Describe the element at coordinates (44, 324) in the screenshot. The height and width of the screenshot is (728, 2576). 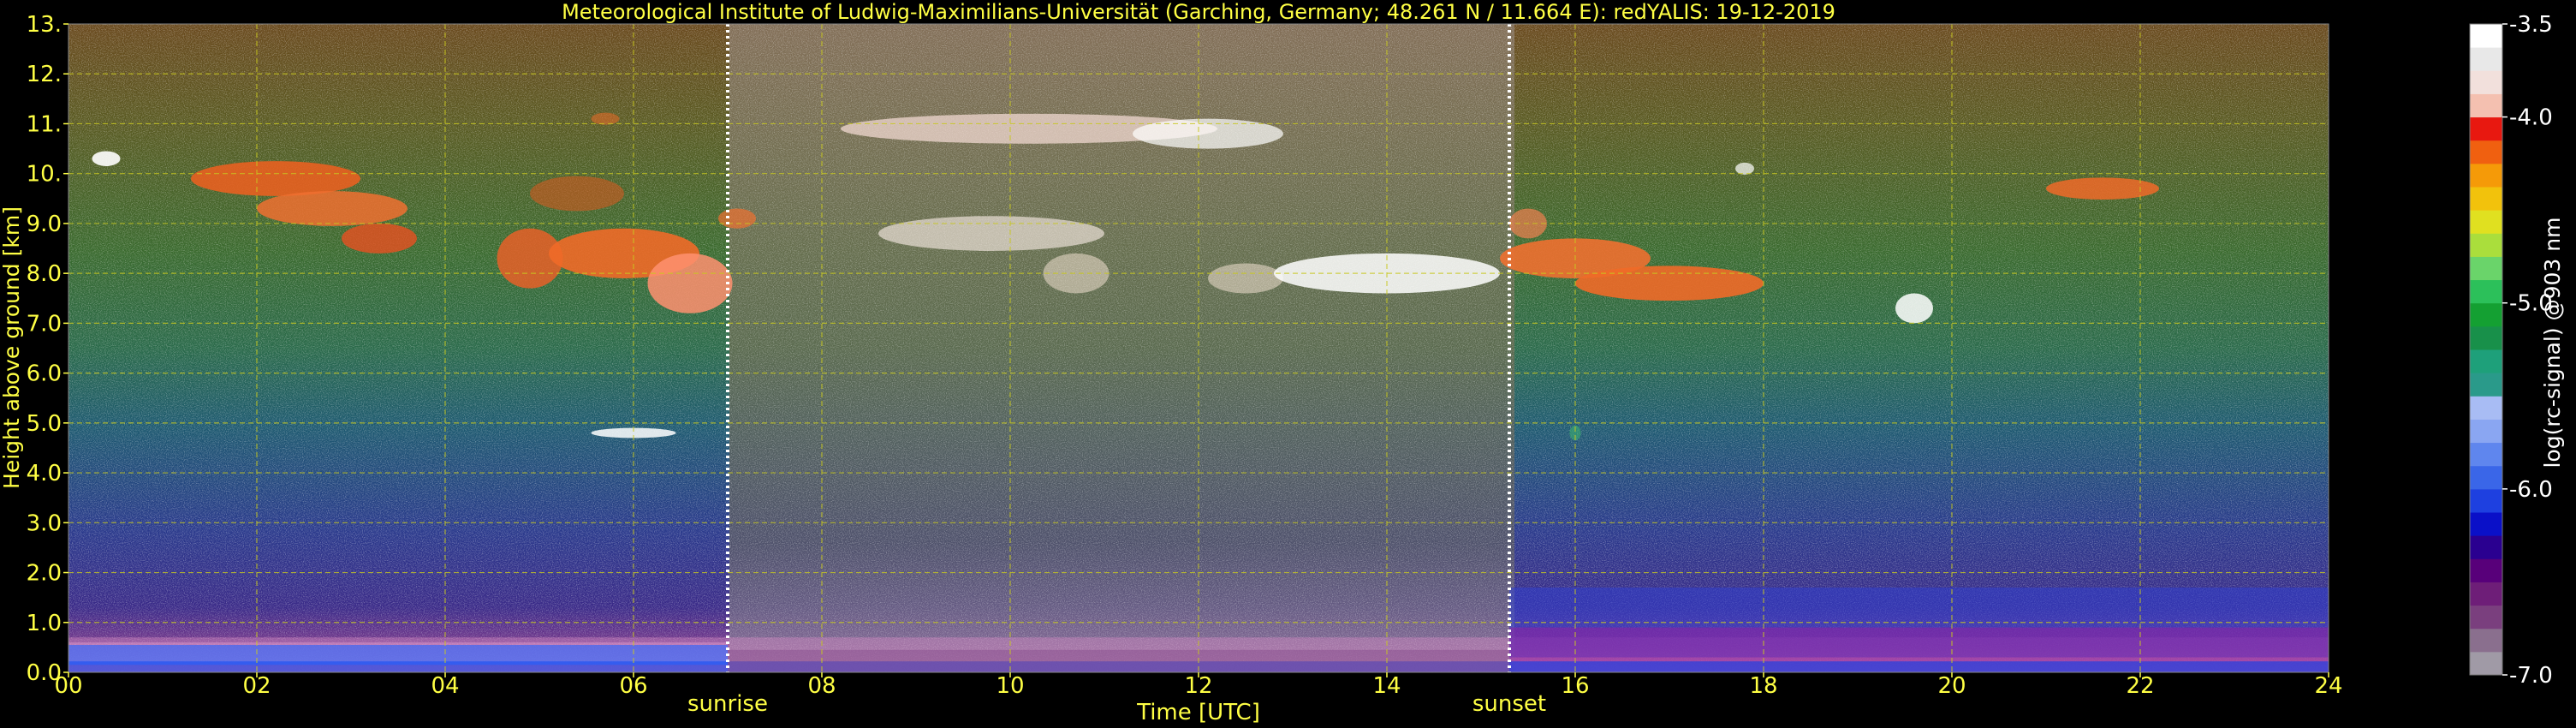
I see `y-tick-label: 7.0` at that location.